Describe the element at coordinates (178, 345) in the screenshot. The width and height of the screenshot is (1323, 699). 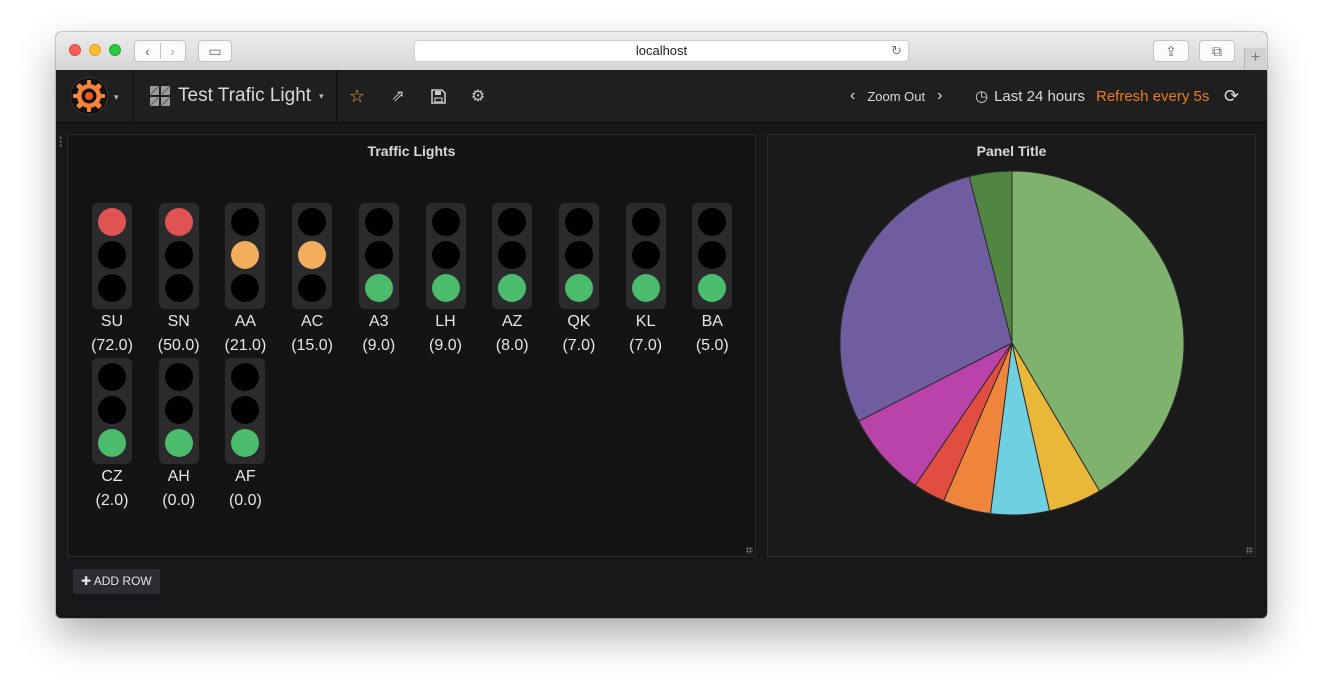
I see `traffic-light-value: (50.0)` at that location.